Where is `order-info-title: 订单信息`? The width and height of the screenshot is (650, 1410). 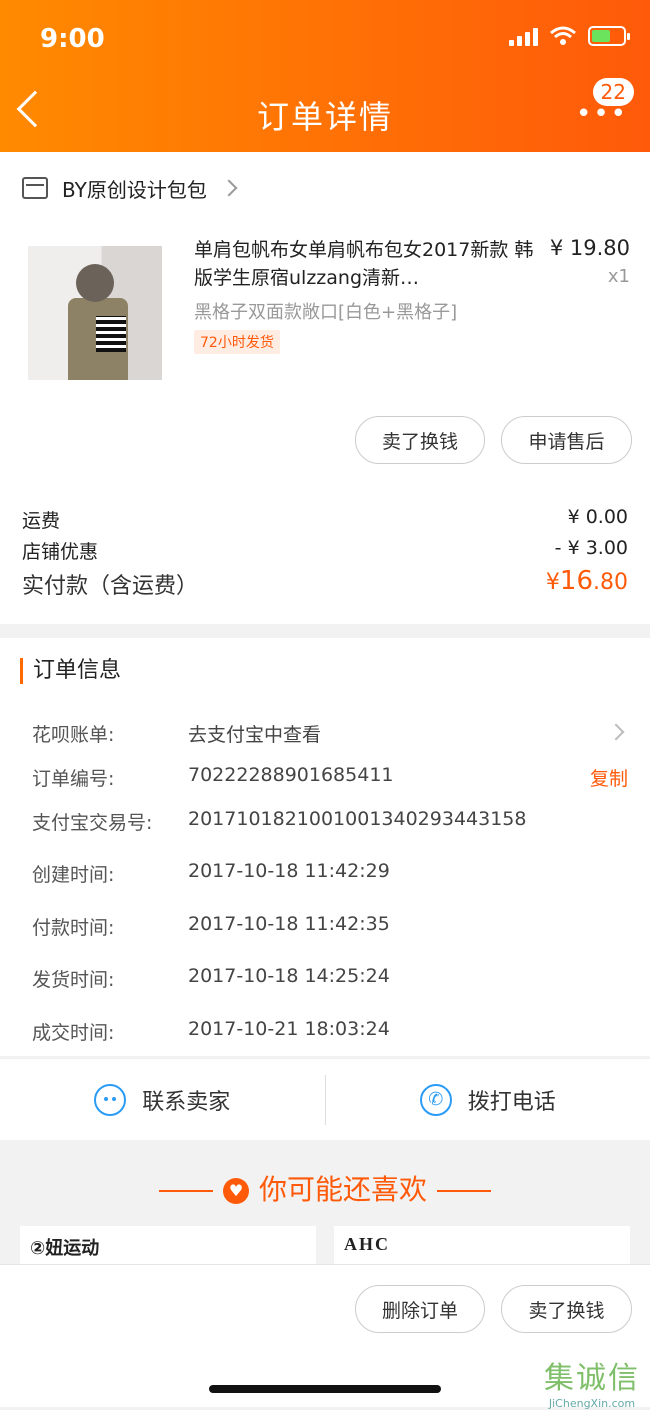 order-info-title: 订单信息 is located at coordinates (70, 671).